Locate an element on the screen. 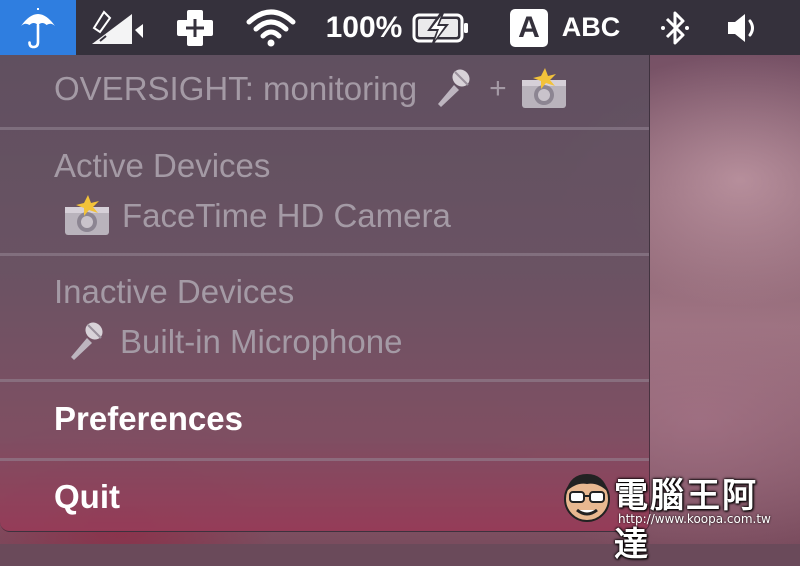  quit-menu-item: Quit is located at coordinates (324, 497).